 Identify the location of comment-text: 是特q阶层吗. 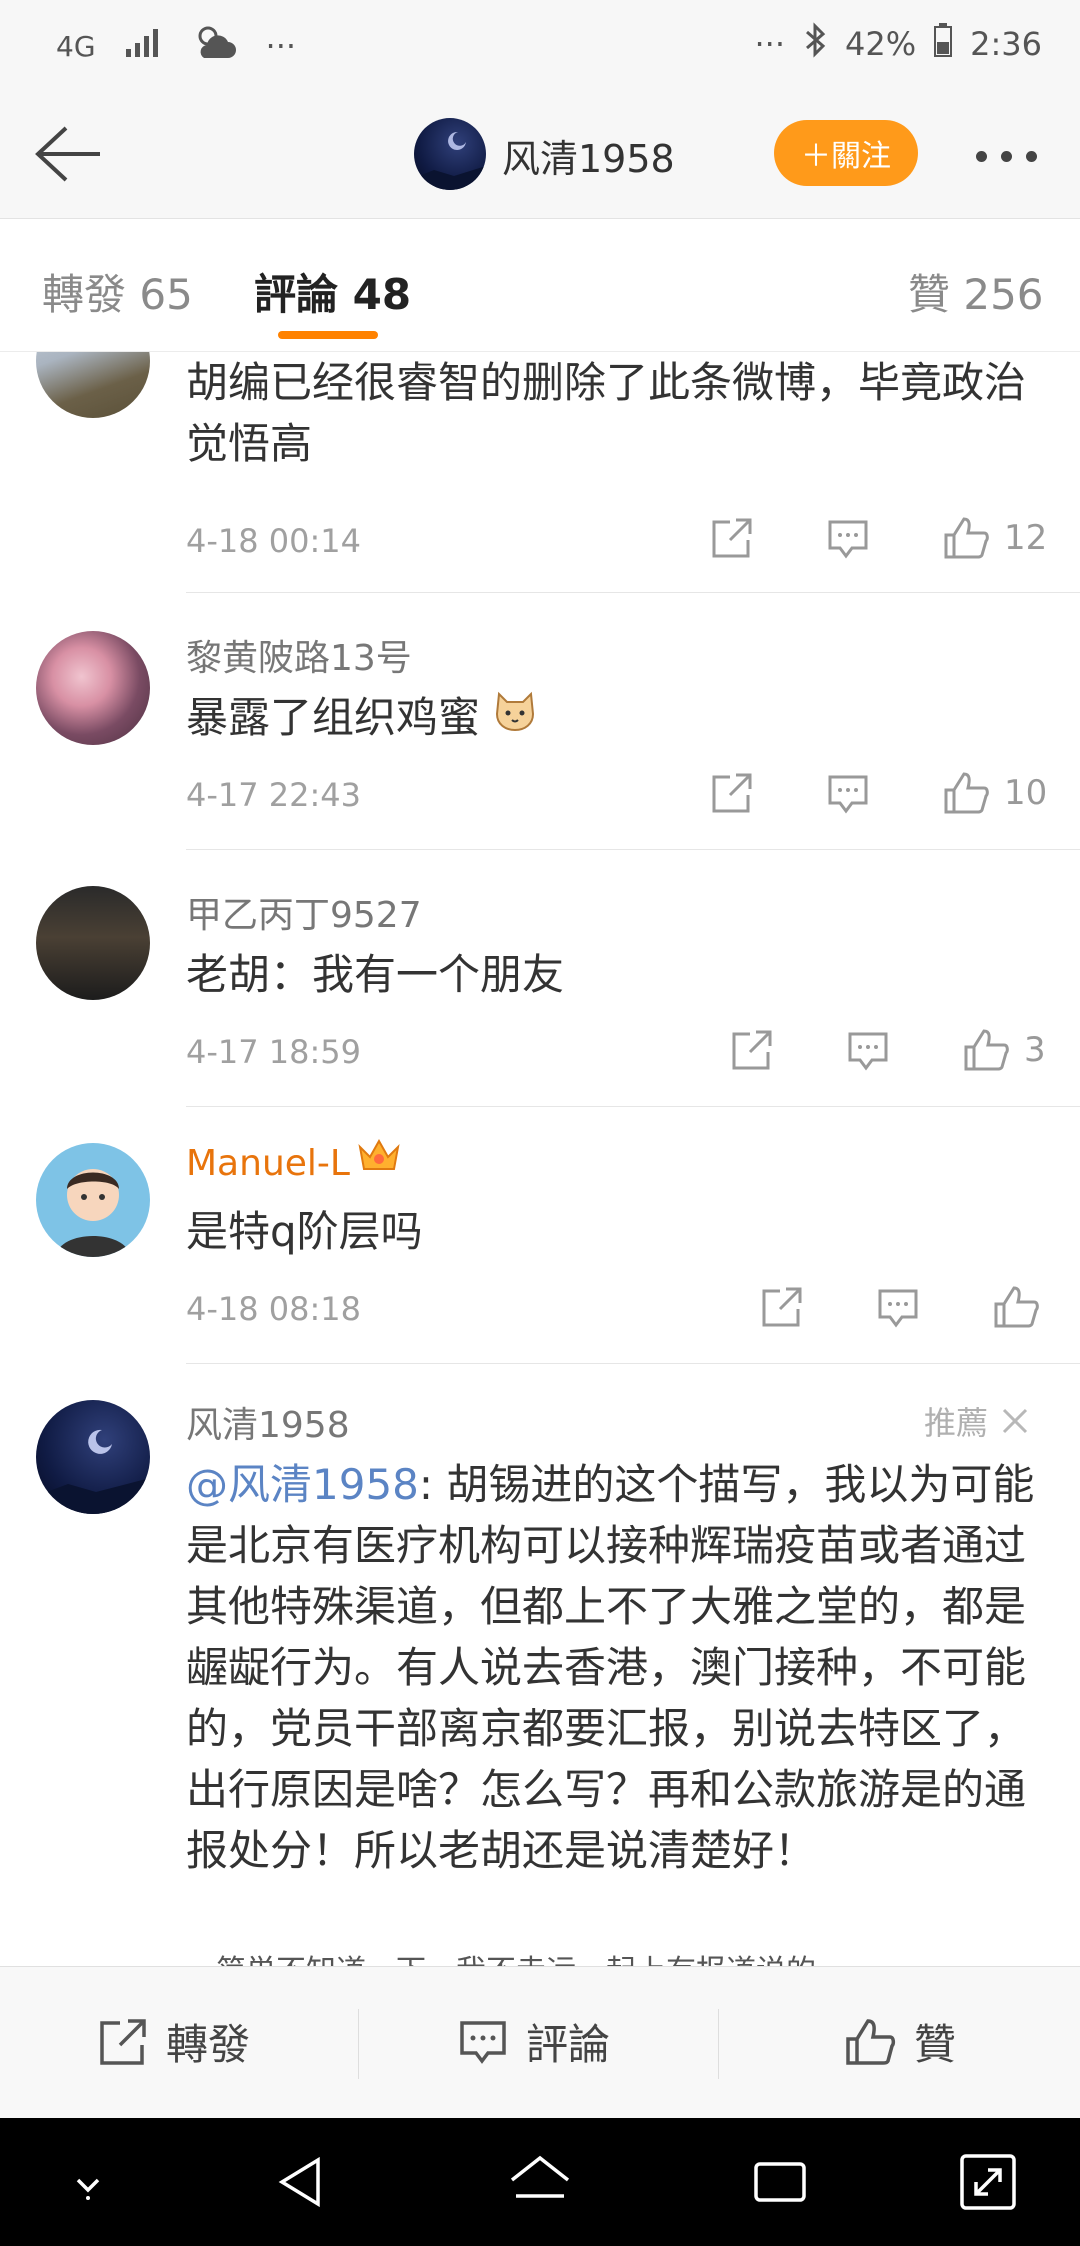
(304, 1231).